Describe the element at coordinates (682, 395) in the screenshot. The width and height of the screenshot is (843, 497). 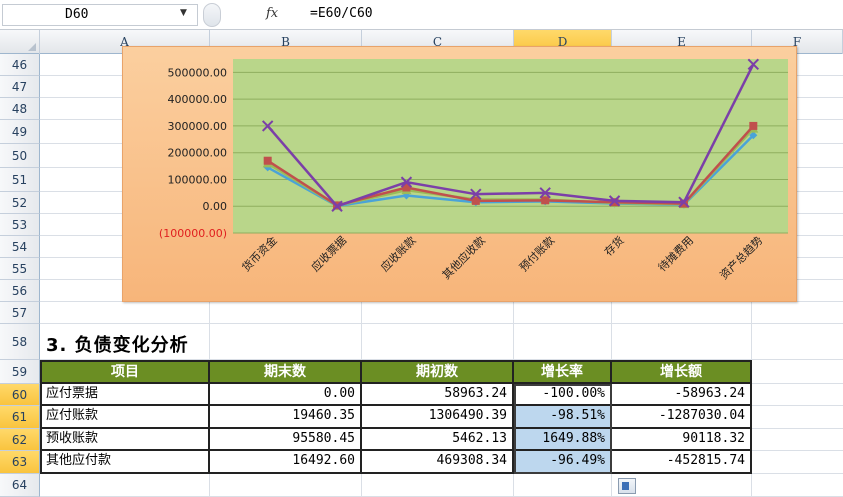
I see `table-cell: -58963.24` at that location.